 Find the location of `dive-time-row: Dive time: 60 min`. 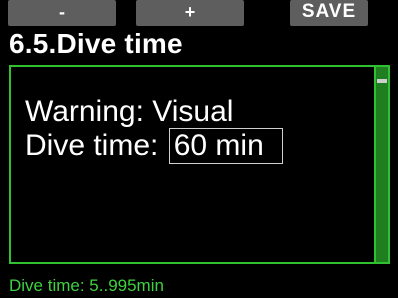

dive-time-row: Dive time: 60 min is located at coordinates (154, 146).